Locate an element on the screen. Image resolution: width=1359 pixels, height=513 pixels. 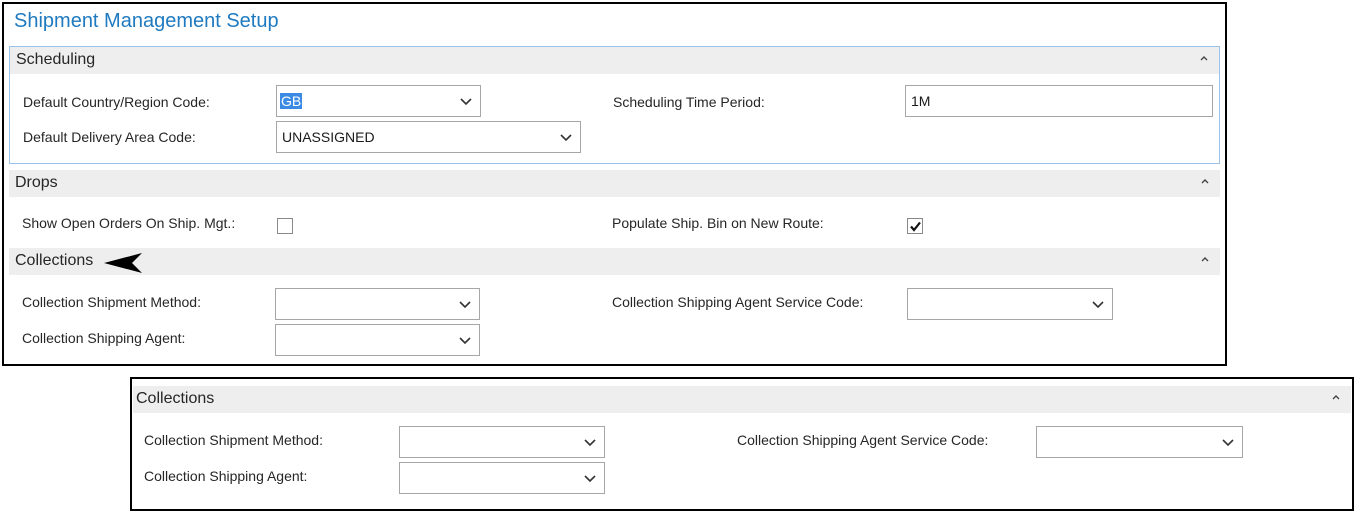
checkmark-icon is located at coordinates (915, 226).